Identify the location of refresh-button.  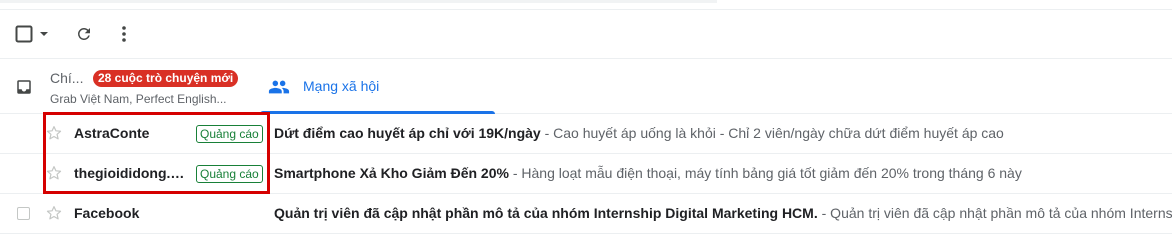
(84, 34).